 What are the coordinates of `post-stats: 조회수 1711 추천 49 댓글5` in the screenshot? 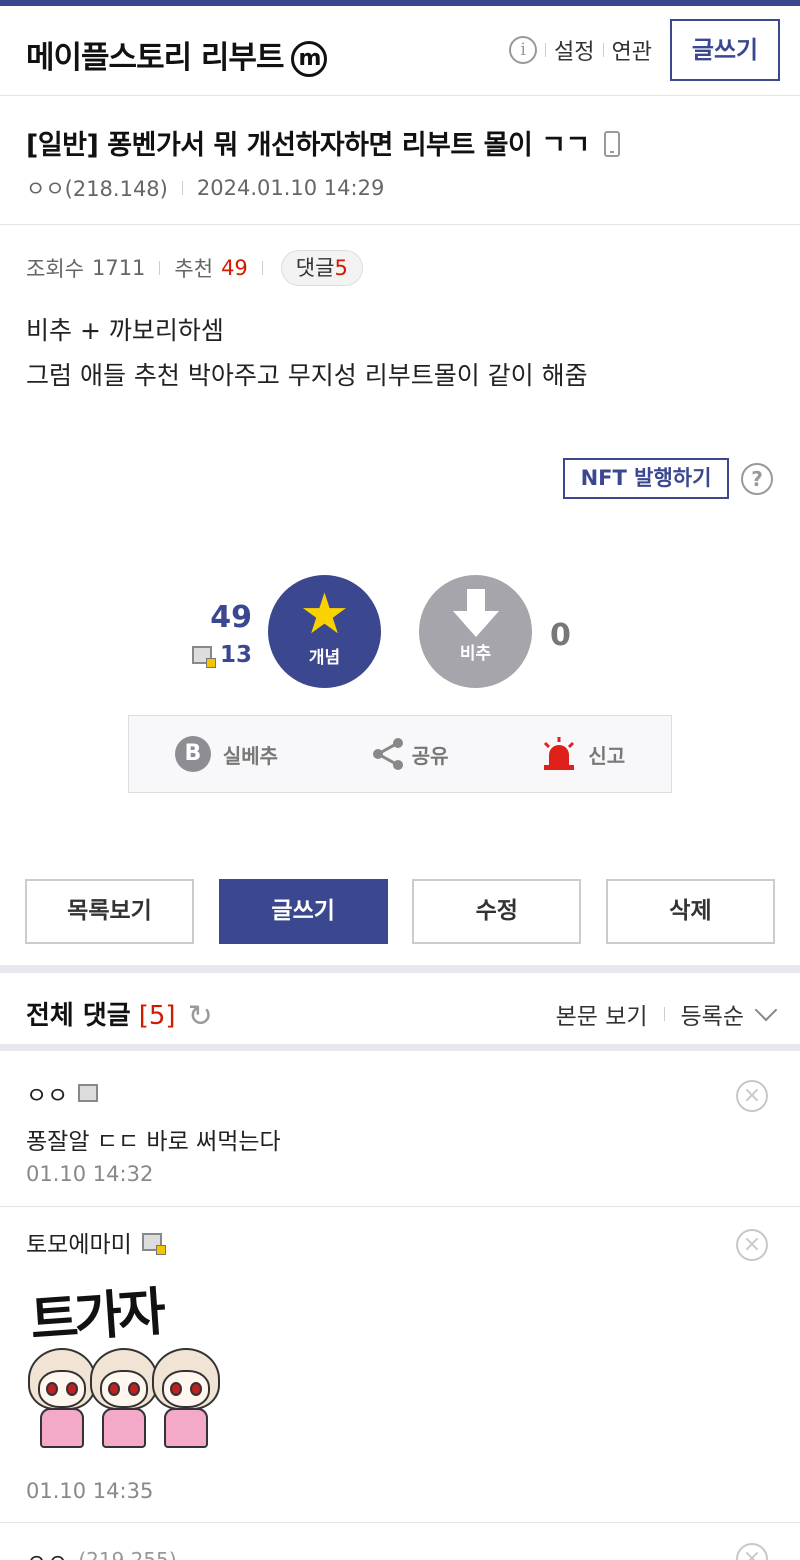 It's located at (194, 268).